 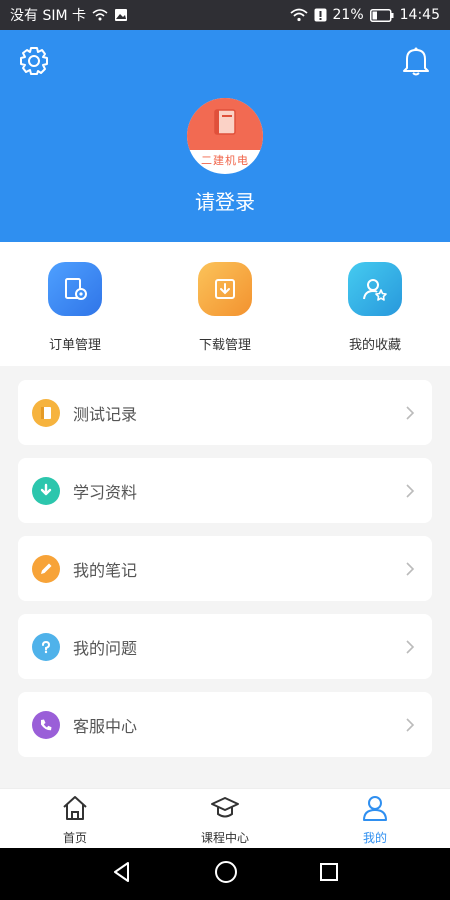 I want to click on avatar: 二建机电, so click(x=225, y=136).